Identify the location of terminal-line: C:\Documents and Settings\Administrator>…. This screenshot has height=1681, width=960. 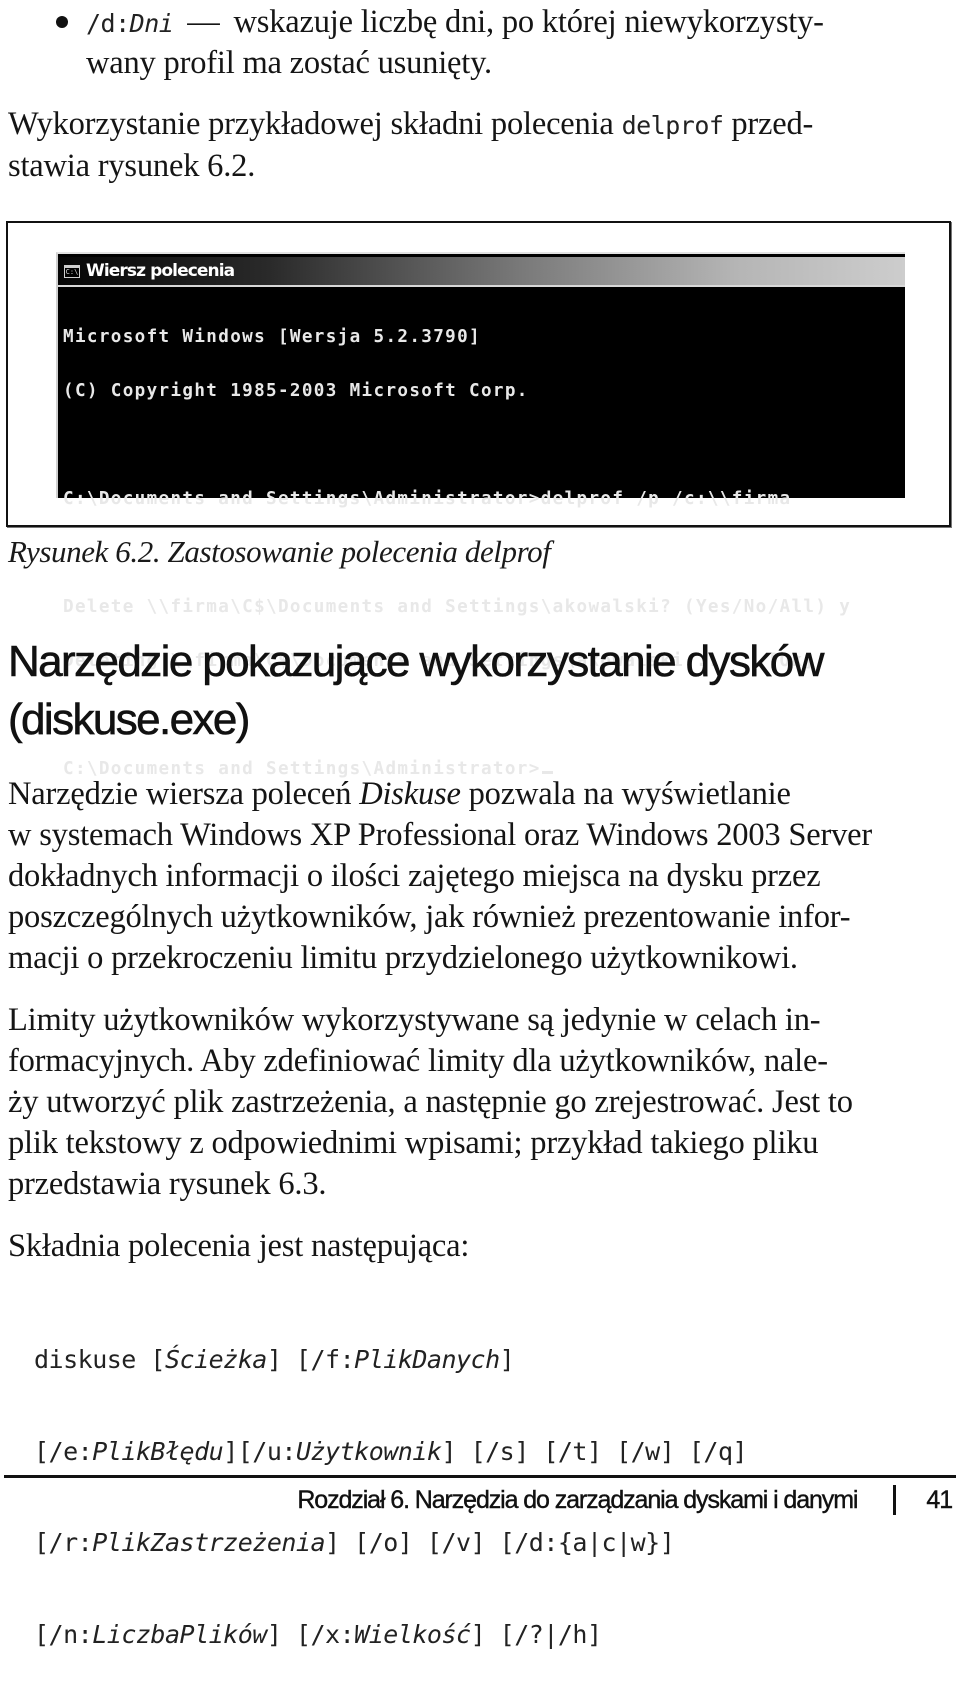
(427, 499).